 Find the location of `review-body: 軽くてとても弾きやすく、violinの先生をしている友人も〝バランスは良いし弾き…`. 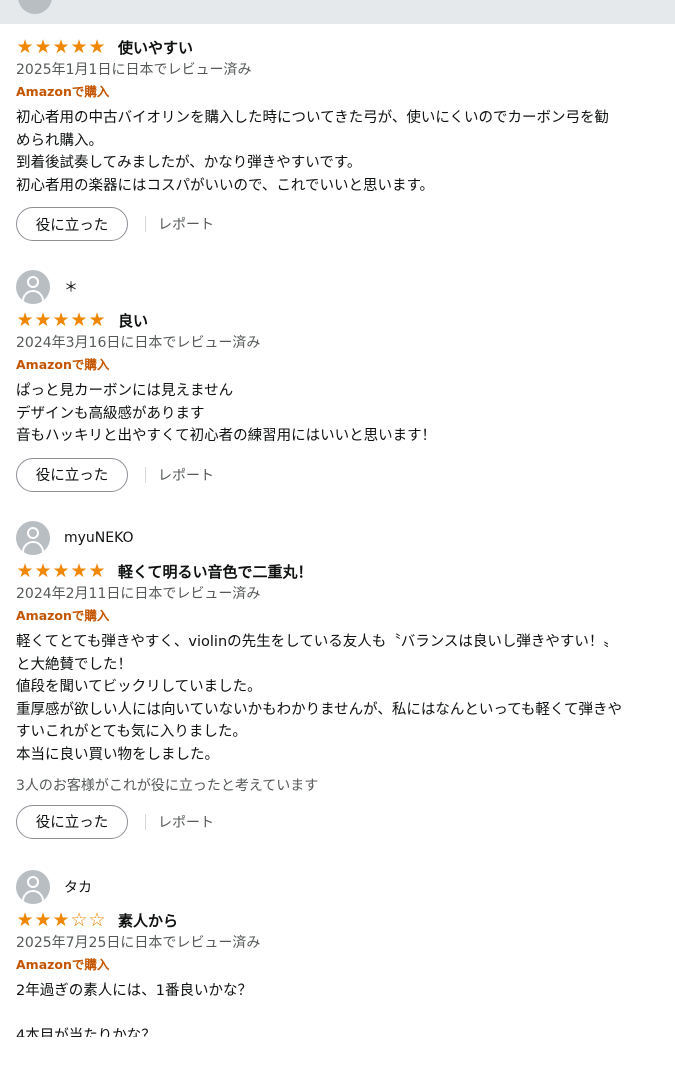

review-body: 軽くてとても弾きやすく、violinの先生をしている友人も〝バランスは良いし弾き… is located at coordinates (341, 699).